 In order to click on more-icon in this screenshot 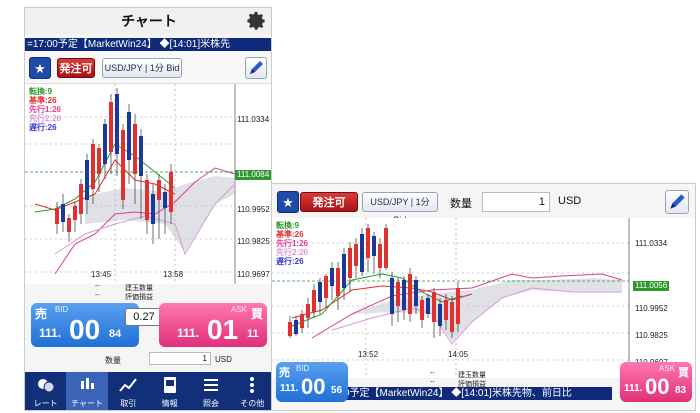, I will do `click(252, 385)`.